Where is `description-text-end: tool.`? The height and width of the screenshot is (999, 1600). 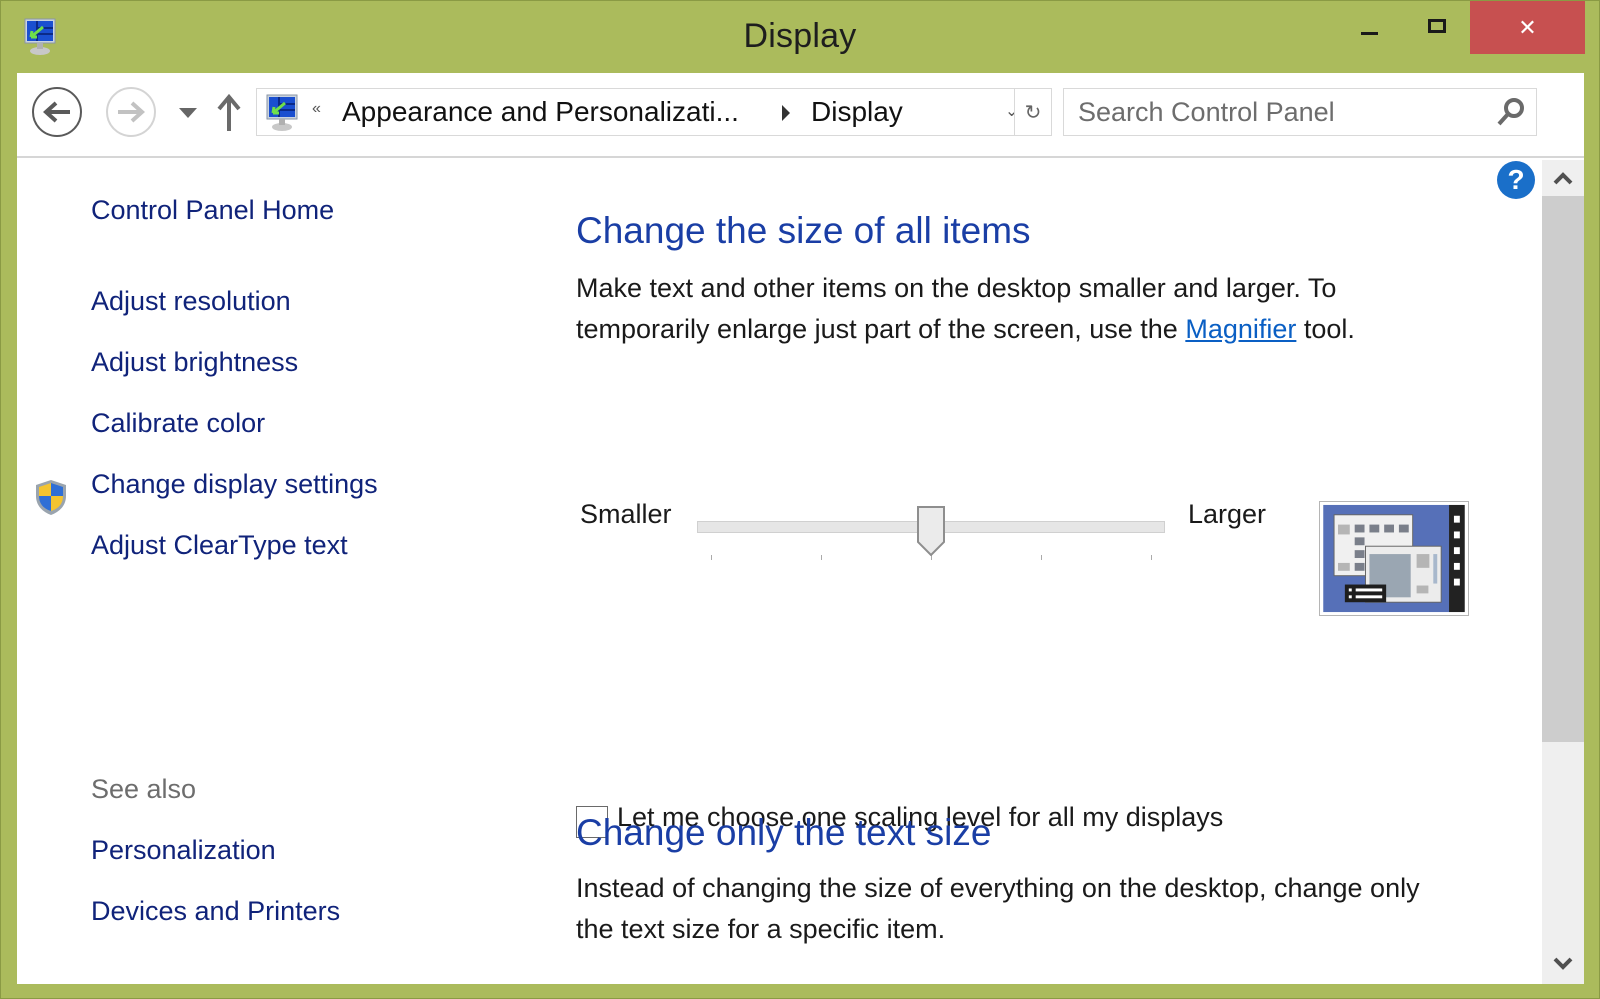
description-text-end: tool. is located at coordinates (1325, 329).